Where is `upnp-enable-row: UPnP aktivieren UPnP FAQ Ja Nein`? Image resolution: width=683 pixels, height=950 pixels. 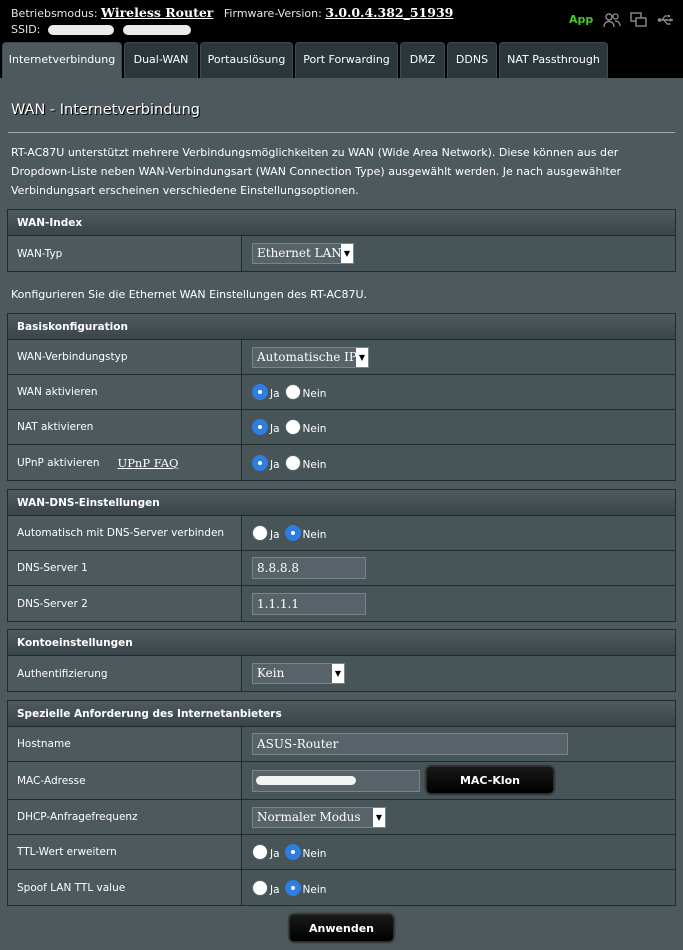 upnp-enable-row: UPnP aktivieren UPnP FAQ Ja Nein is located at coordinates (341, 462).